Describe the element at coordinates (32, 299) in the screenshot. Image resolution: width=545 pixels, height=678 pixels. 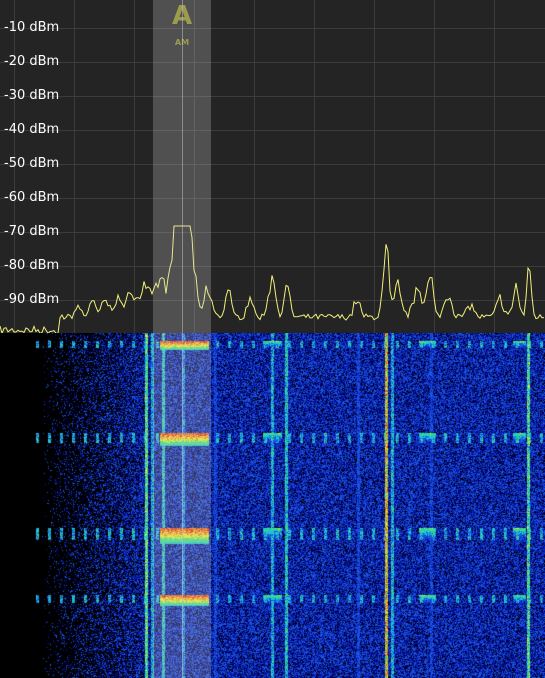
I see `db-label: -90 dBm` at that location.